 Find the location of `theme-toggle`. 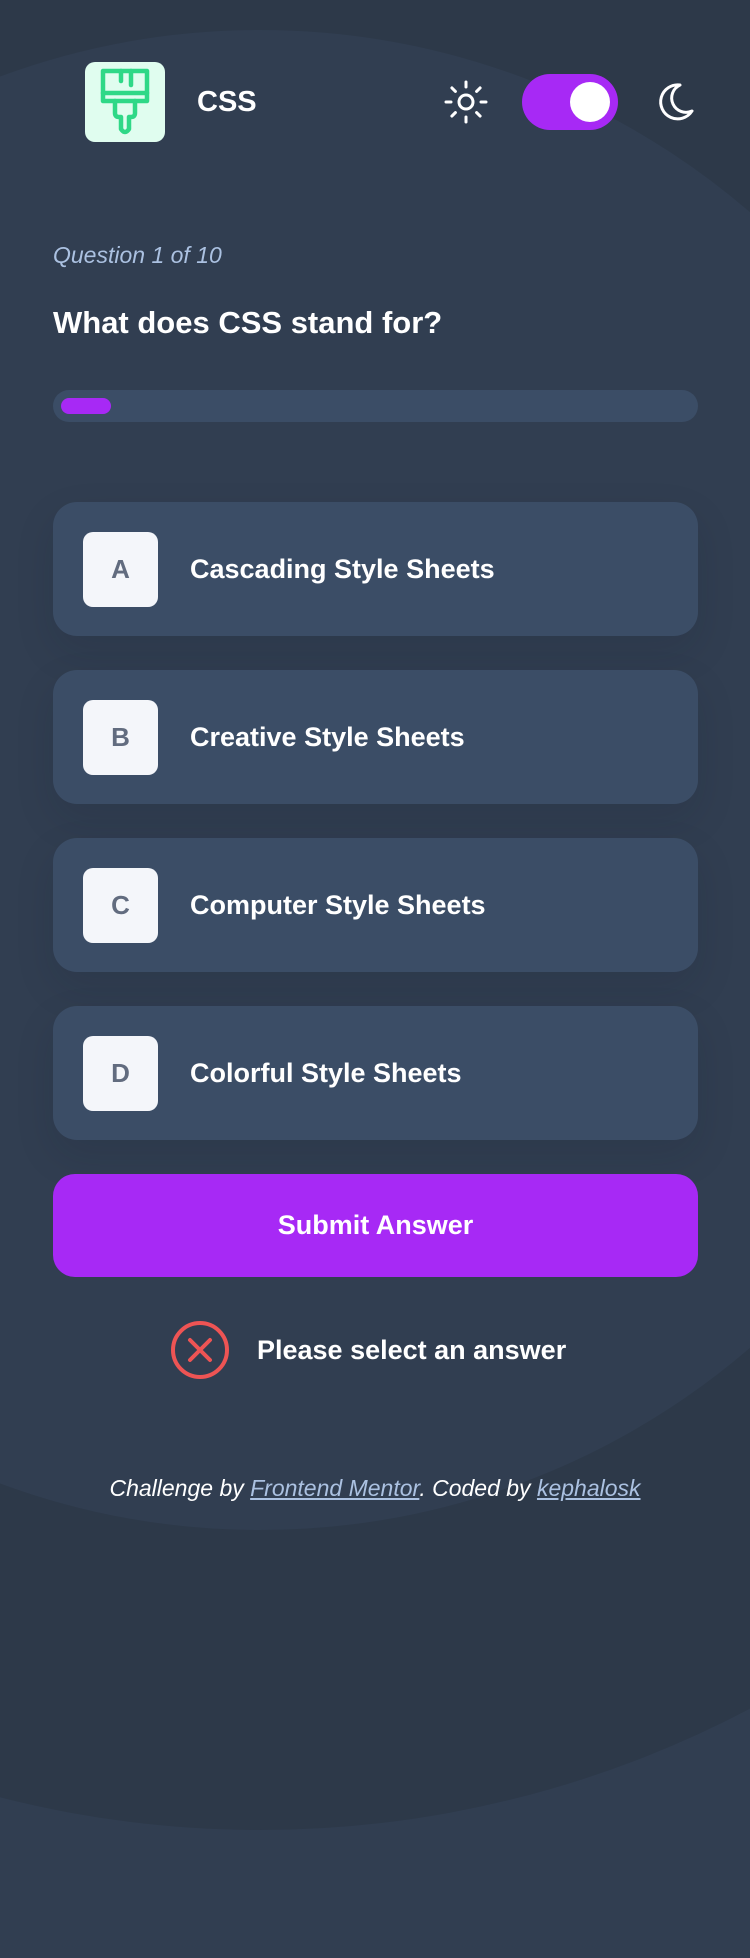

theme-toggle is located at coordinates (570, 102).